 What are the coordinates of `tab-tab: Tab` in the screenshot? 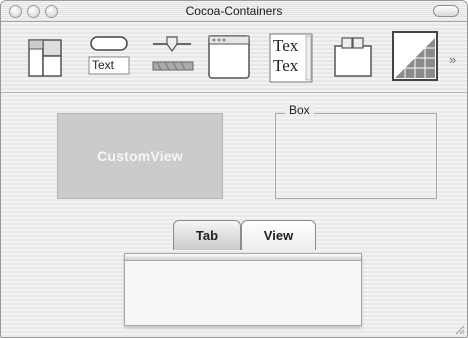 It's located at (207, 235).